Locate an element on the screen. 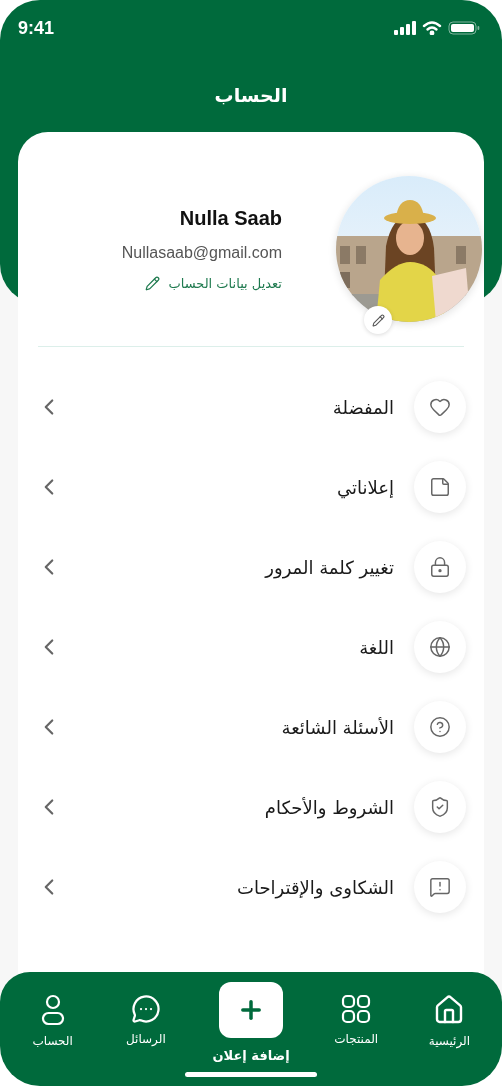 This screenshot has width=502, height=1086. edit-photo-button is located at coordinates (378, 320).